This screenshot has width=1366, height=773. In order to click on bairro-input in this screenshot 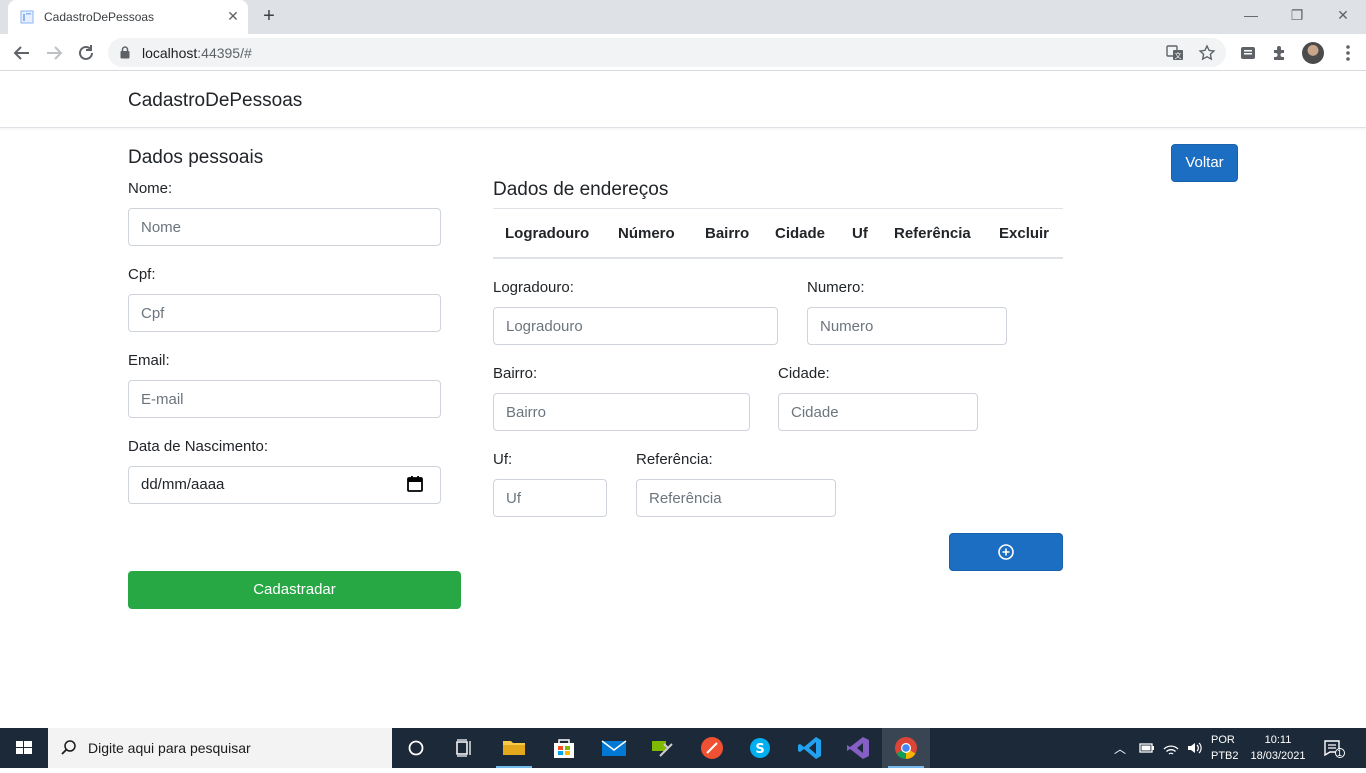, I will do `click(621, 412)`.